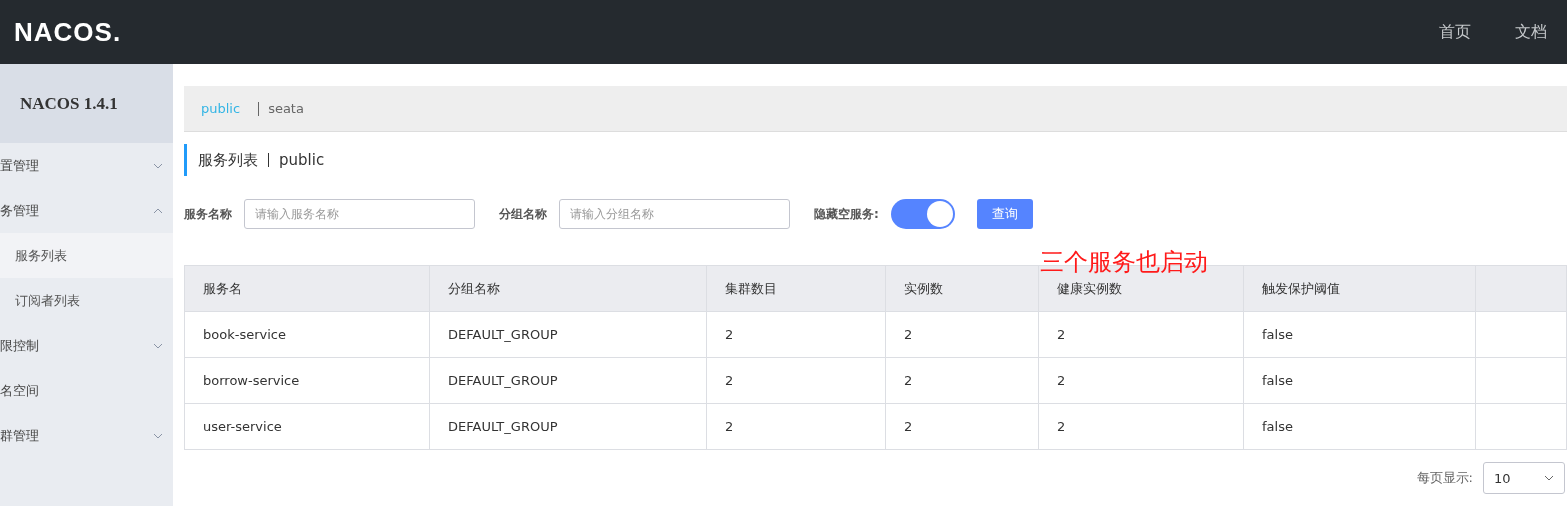 The image size is (1567, 506). Describe the element at coordinates (86, 345) in the screenshot. I see `sidebar-item: 限控制` at that location.